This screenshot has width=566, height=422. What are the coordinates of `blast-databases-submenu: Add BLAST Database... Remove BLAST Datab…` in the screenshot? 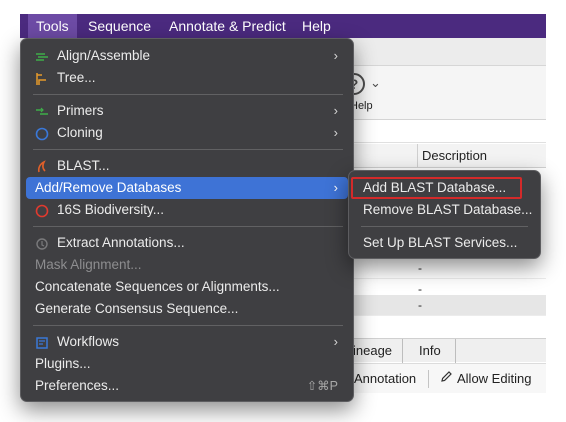 It's located at (444, 214).